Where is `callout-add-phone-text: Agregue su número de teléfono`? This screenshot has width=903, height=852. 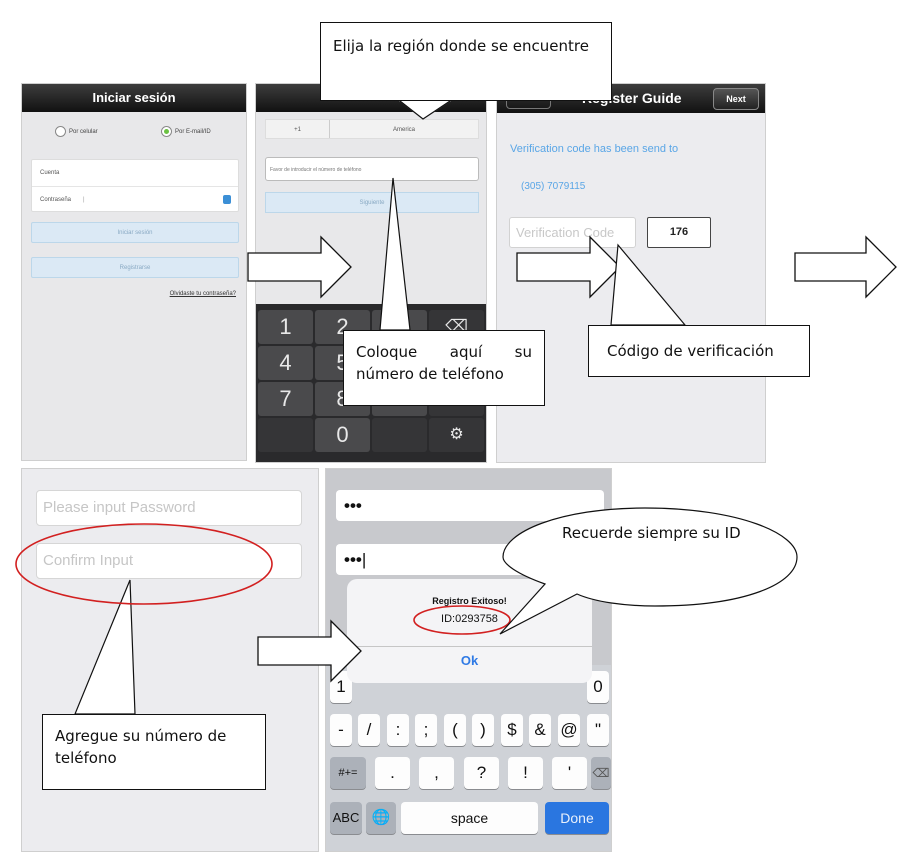
callout-add-phone-text: Agregue su número de teléfono is located at coordinates (141, 747).